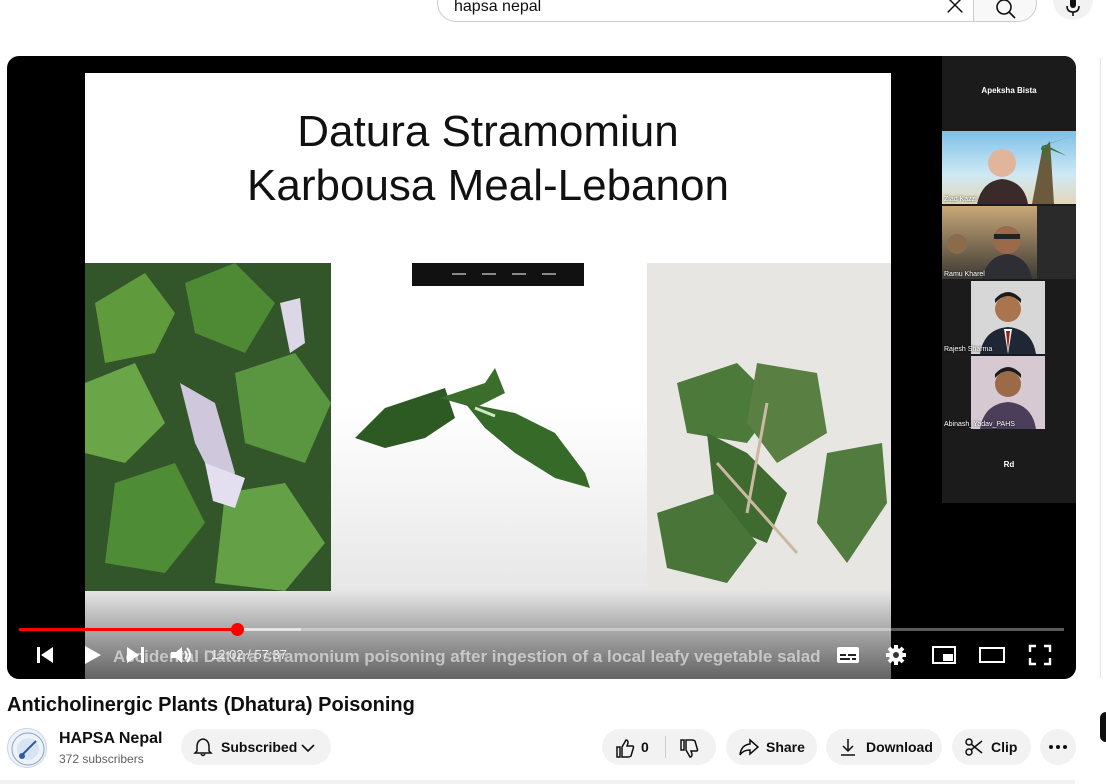 The height and width of the screenshot is (784, 1106). Describe the element at coordinates (689, 749) in the screenshot. I see `thumbs-down-icon` at that location.